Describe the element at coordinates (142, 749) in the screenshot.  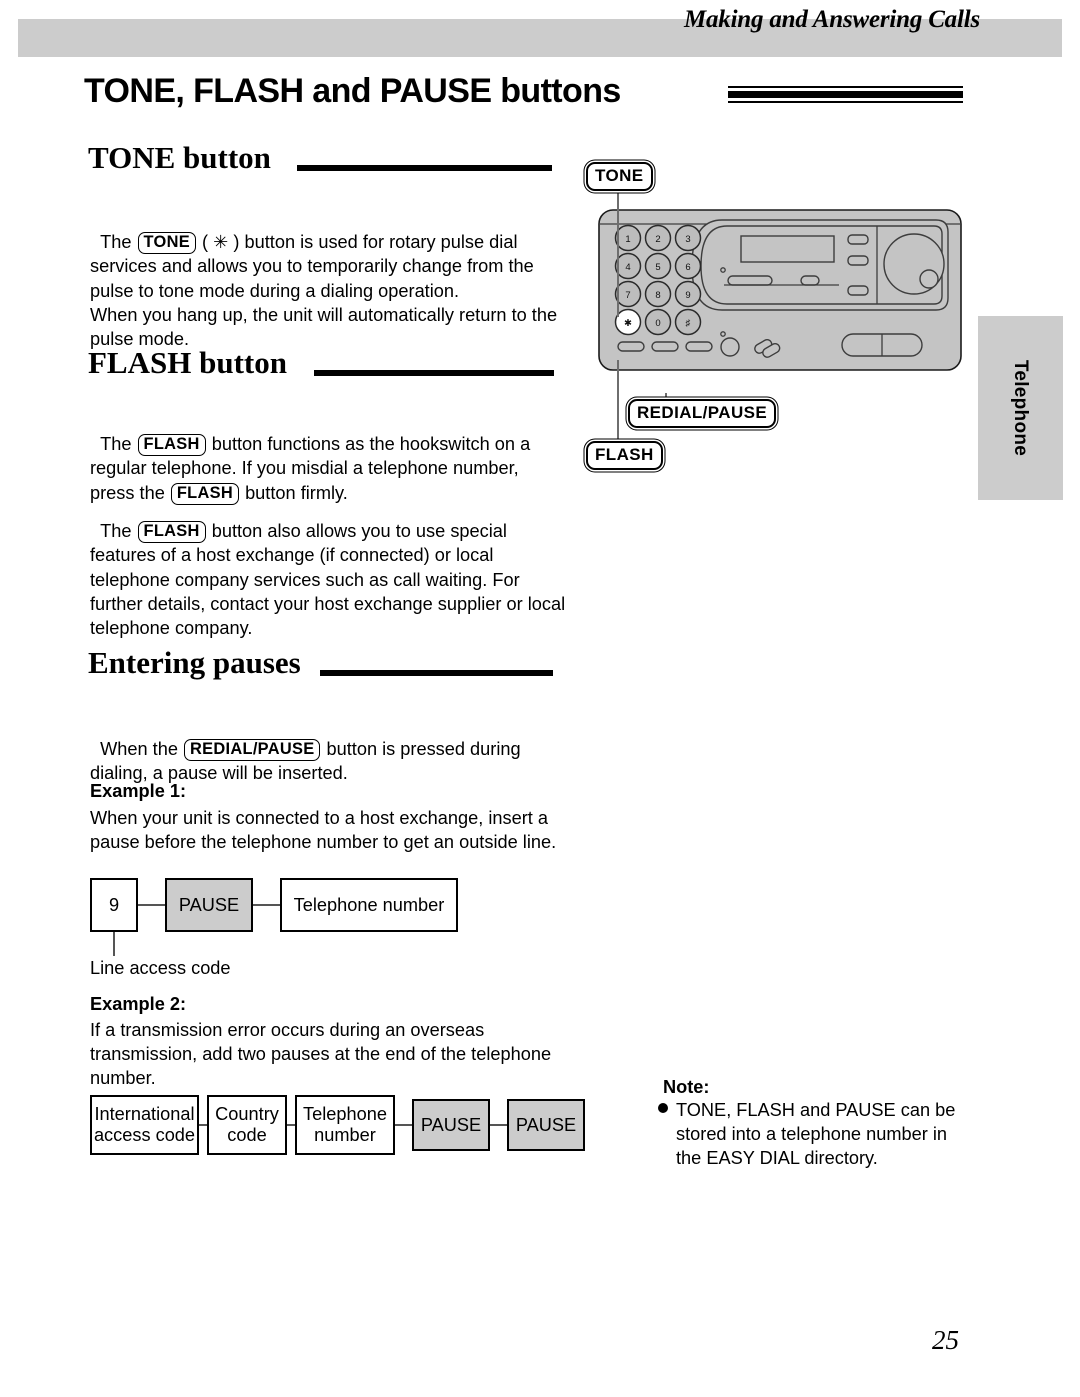
I see `text-run: When the` at that location.